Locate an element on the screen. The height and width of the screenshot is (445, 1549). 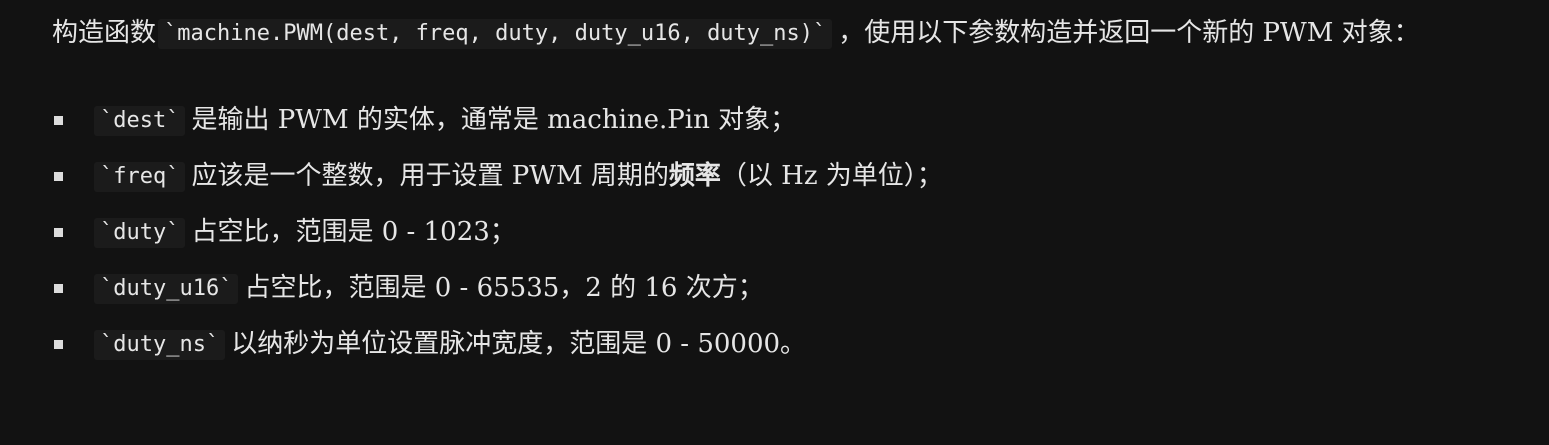
param-code-duty: `duty` is located at coordinates (140, 233).